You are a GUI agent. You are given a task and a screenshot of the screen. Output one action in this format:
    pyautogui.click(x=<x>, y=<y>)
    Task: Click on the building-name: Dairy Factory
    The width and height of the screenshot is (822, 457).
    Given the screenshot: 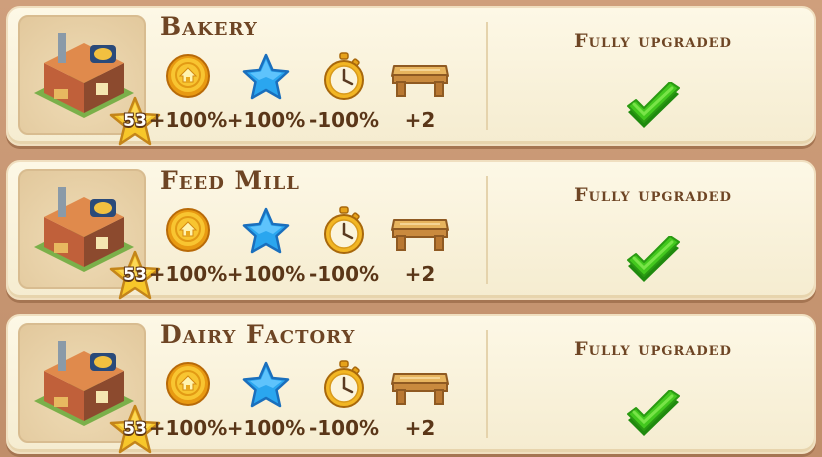 What is the action you would take?
    pyautogui.click(x=258, y=334)
    